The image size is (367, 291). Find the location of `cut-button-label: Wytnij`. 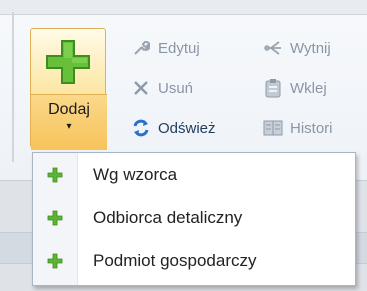

cut-button-label: Wytnij is located at coordinates (310, 48).